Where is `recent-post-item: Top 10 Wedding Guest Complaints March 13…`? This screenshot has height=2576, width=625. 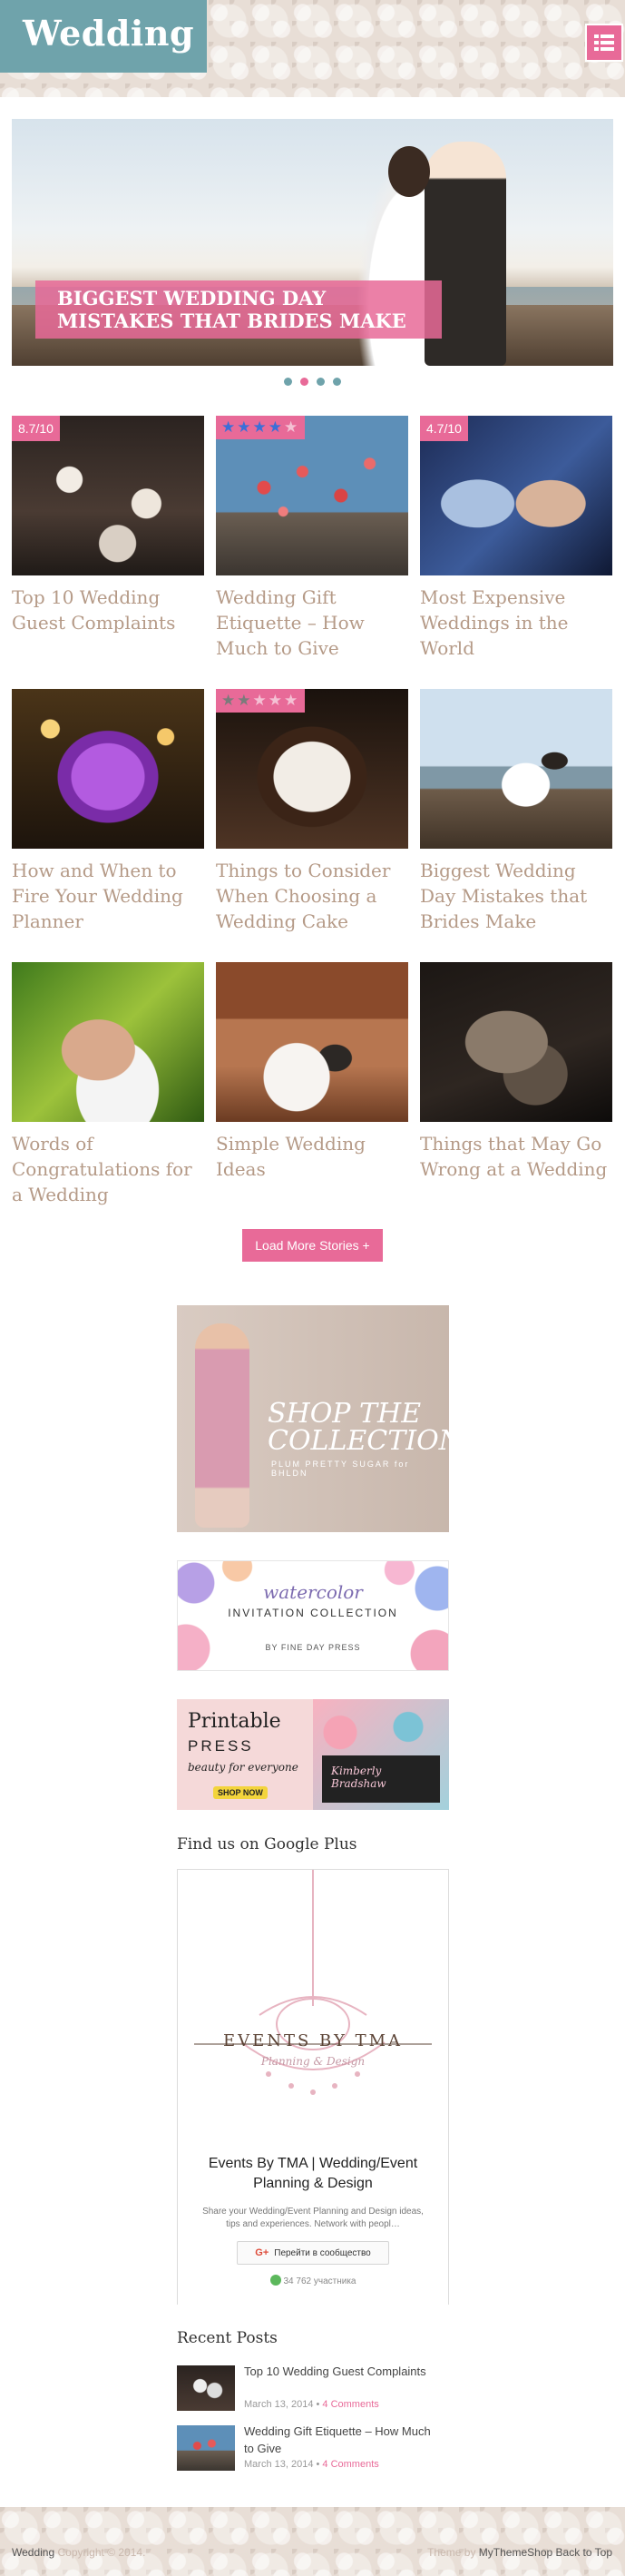 recent-post-item: Top 10 Wedding Guest Complaints March 13… is located at coordinates (313, 2388).